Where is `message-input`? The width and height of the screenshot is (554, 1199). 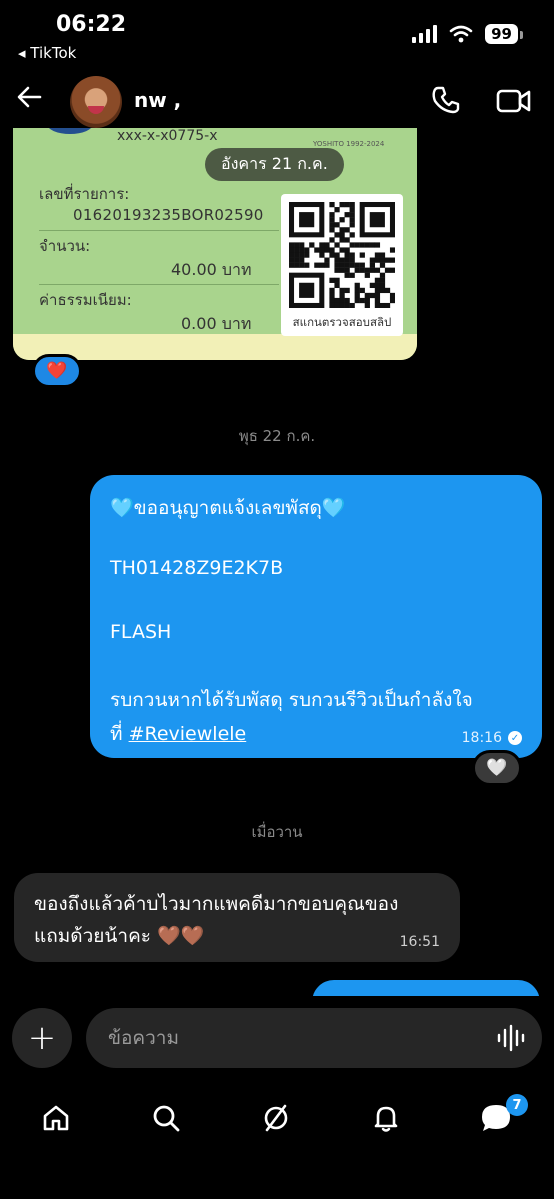
message-input is located at coordinates (314, 1038).